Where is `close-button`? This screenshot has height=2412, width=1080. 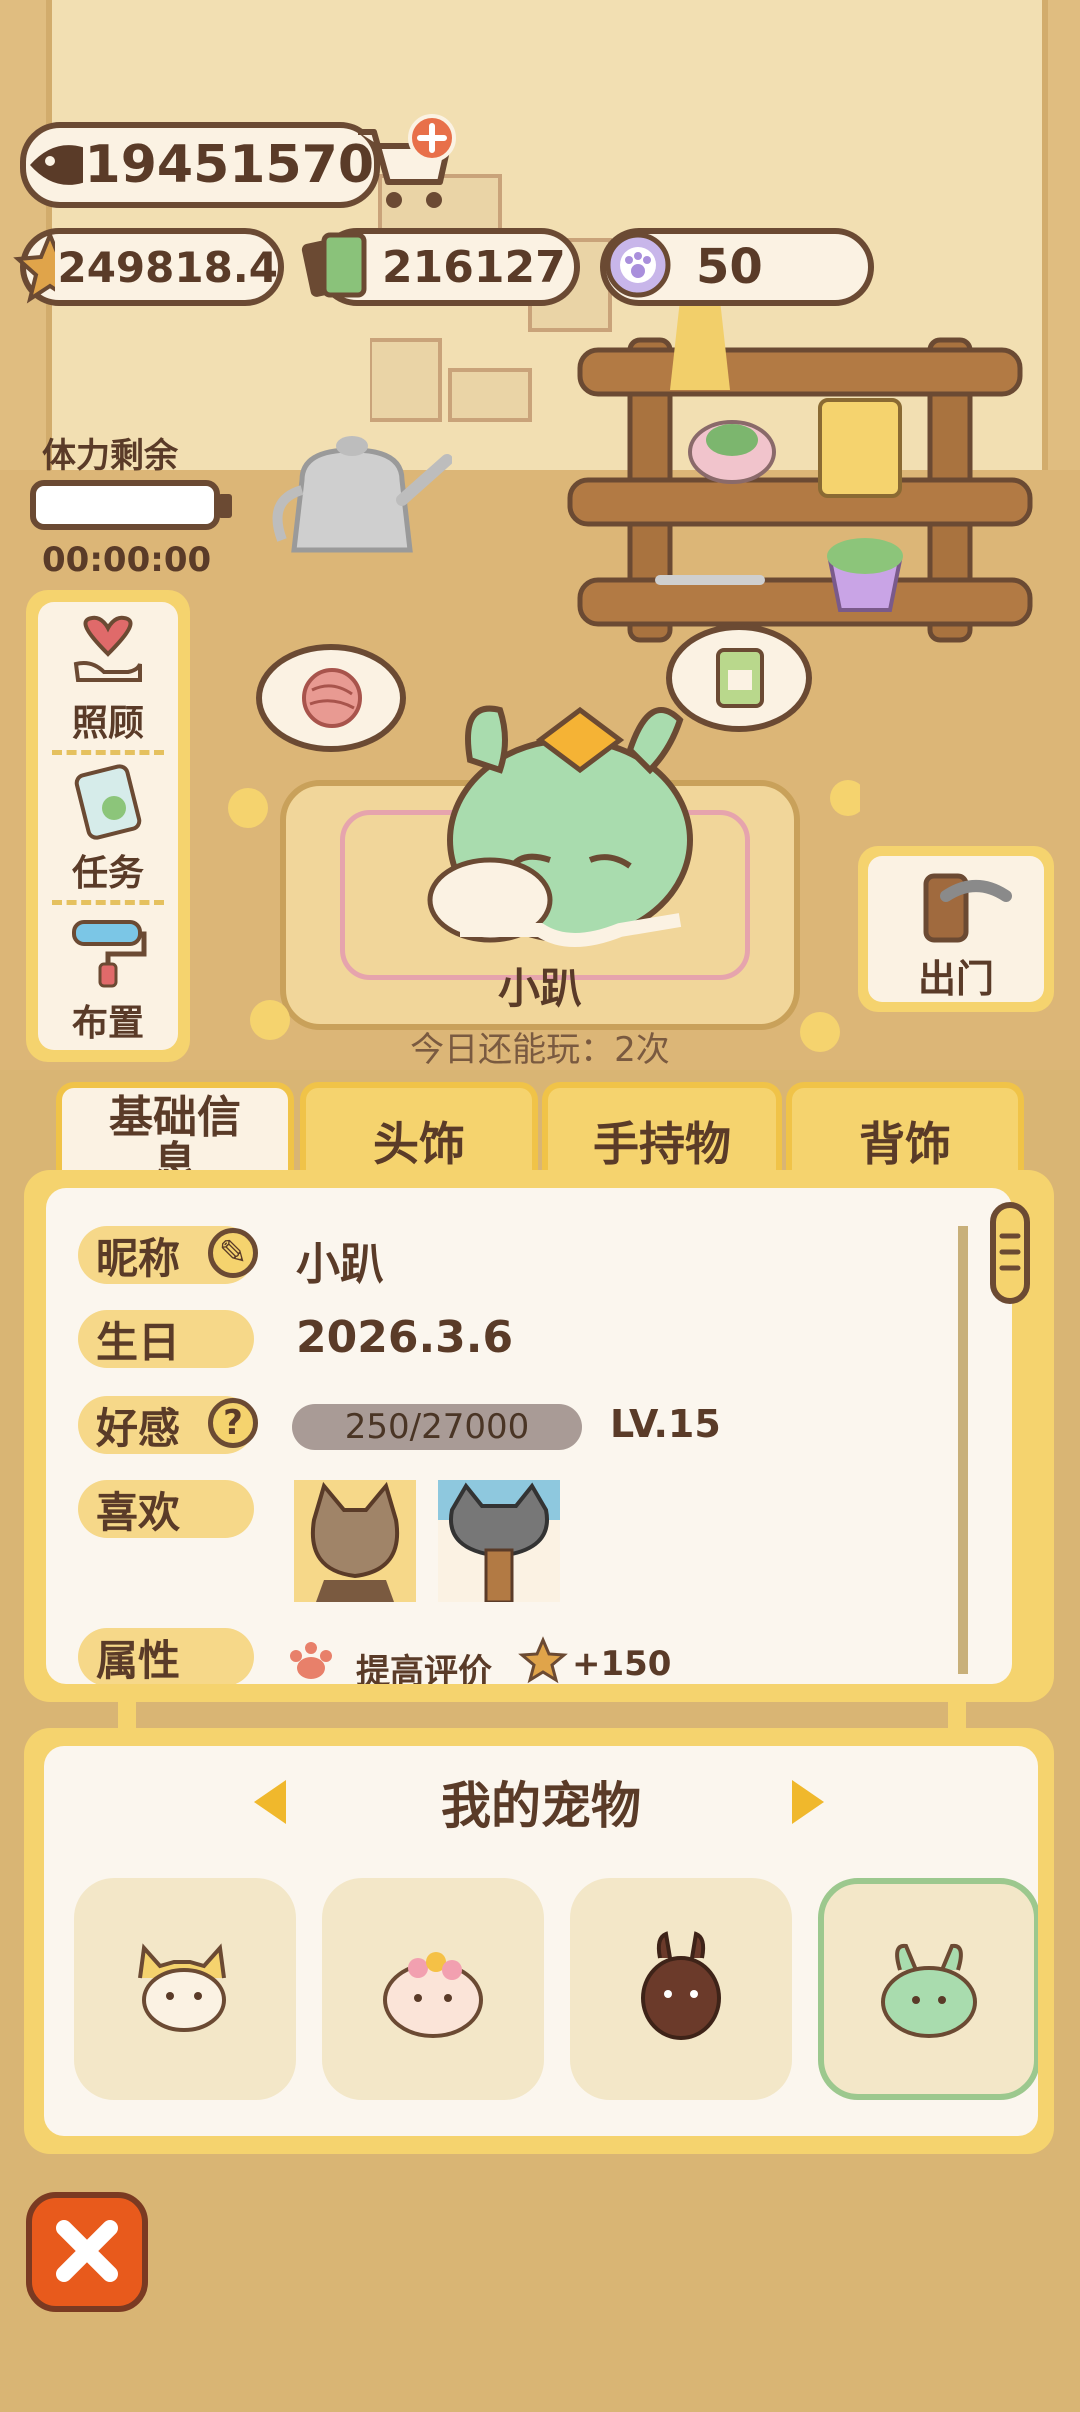 close-button is located at coordinates (87, 2252).